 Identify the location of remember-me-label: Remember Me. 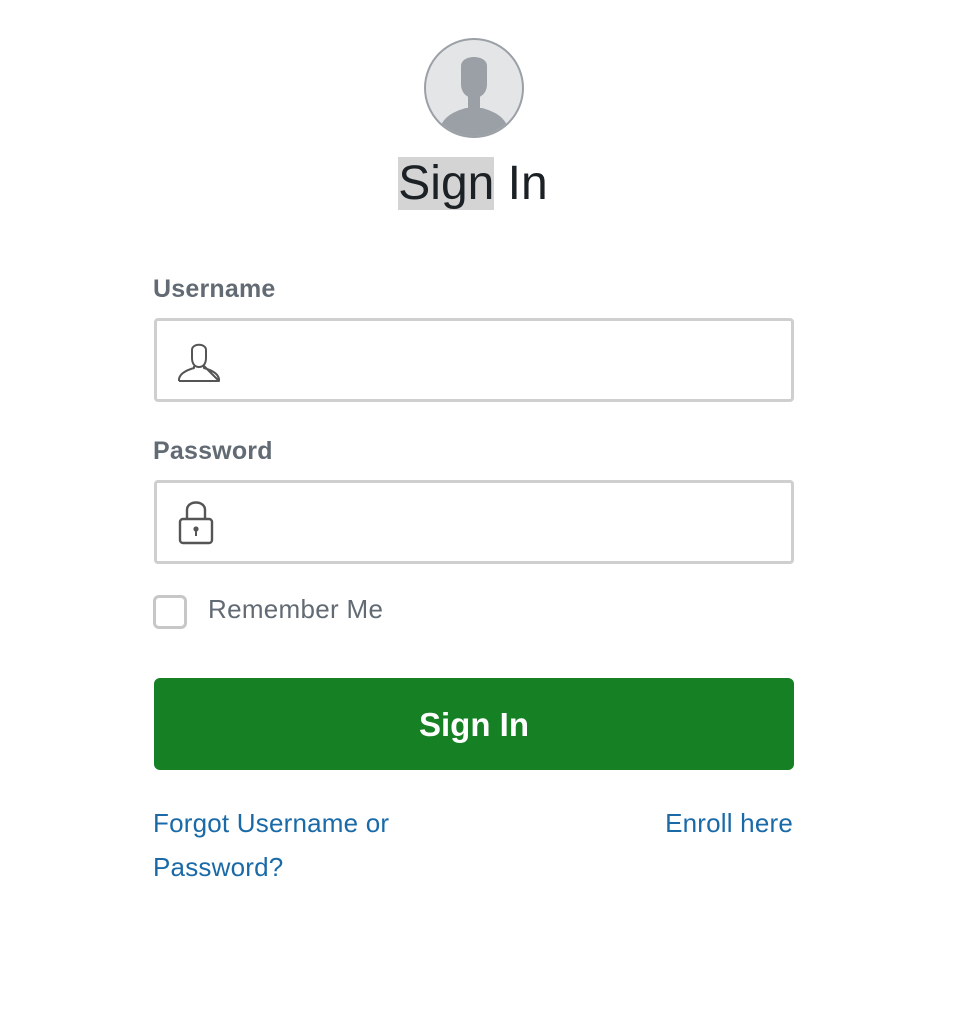
(295, 609).